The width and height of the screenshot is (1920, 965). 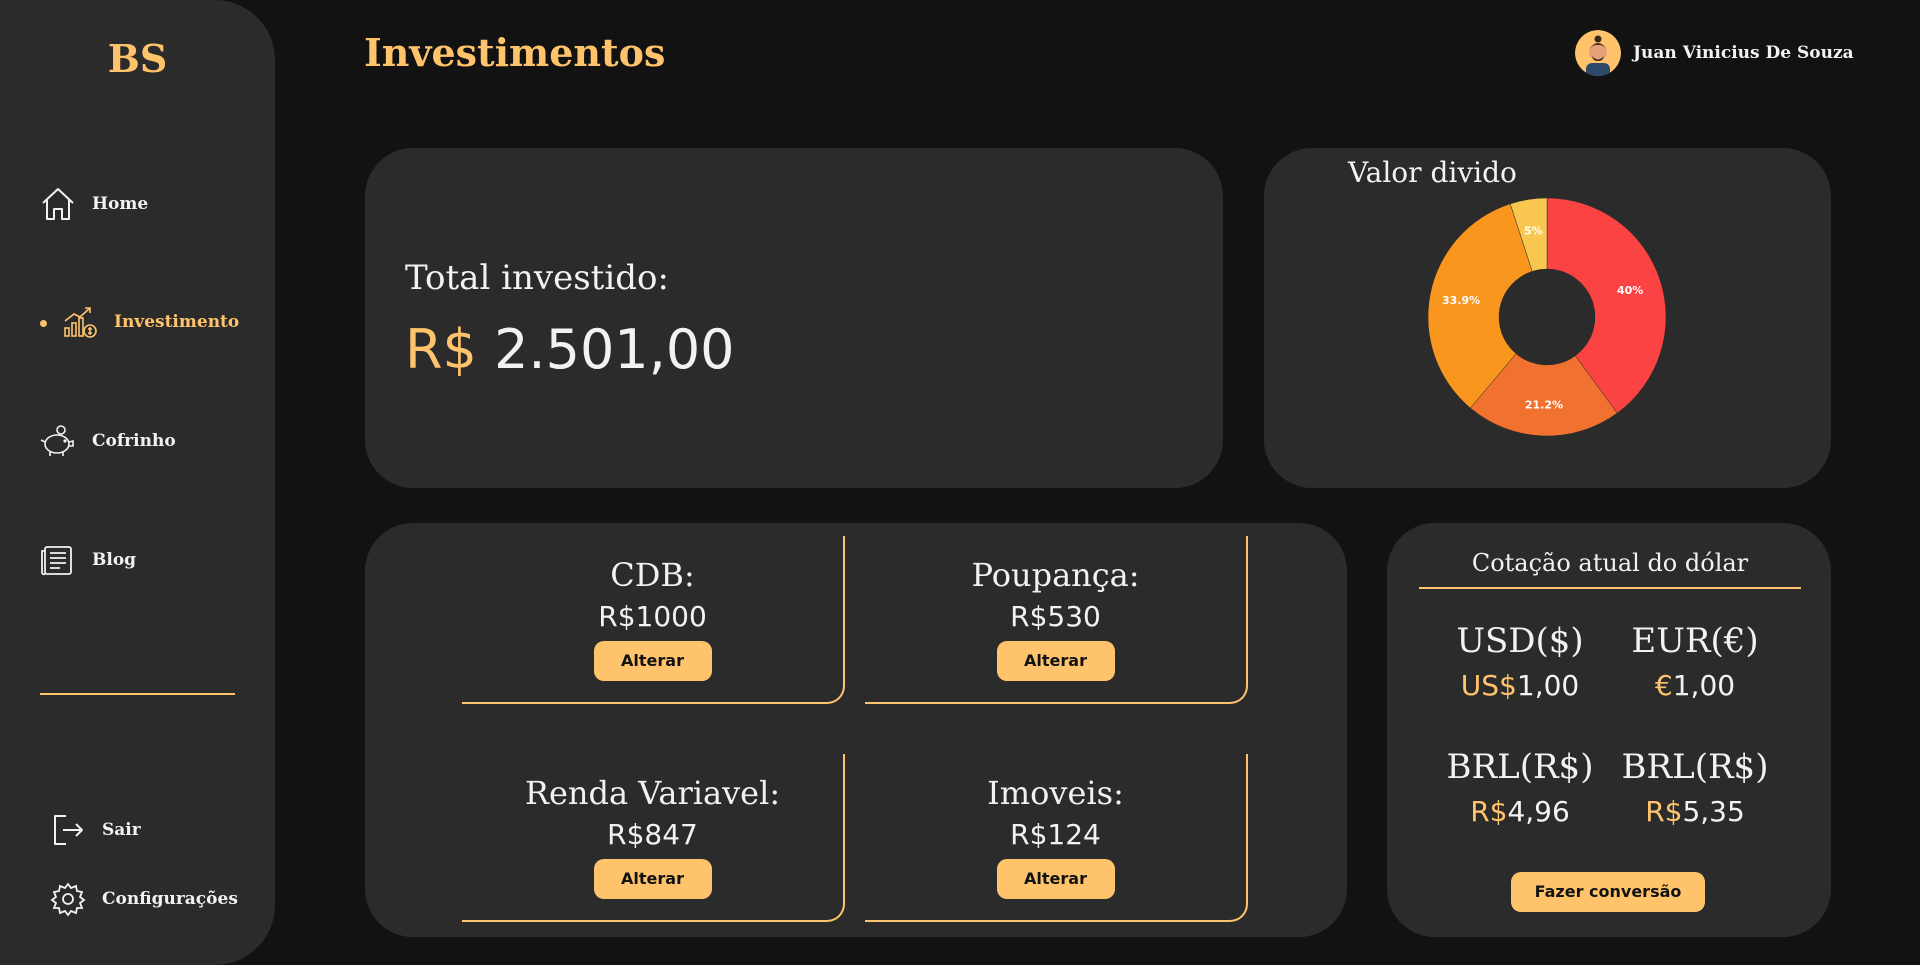 I want to click on currency-brl-2: BRL(R$) R$5,35, so click(x=1695, y=787).